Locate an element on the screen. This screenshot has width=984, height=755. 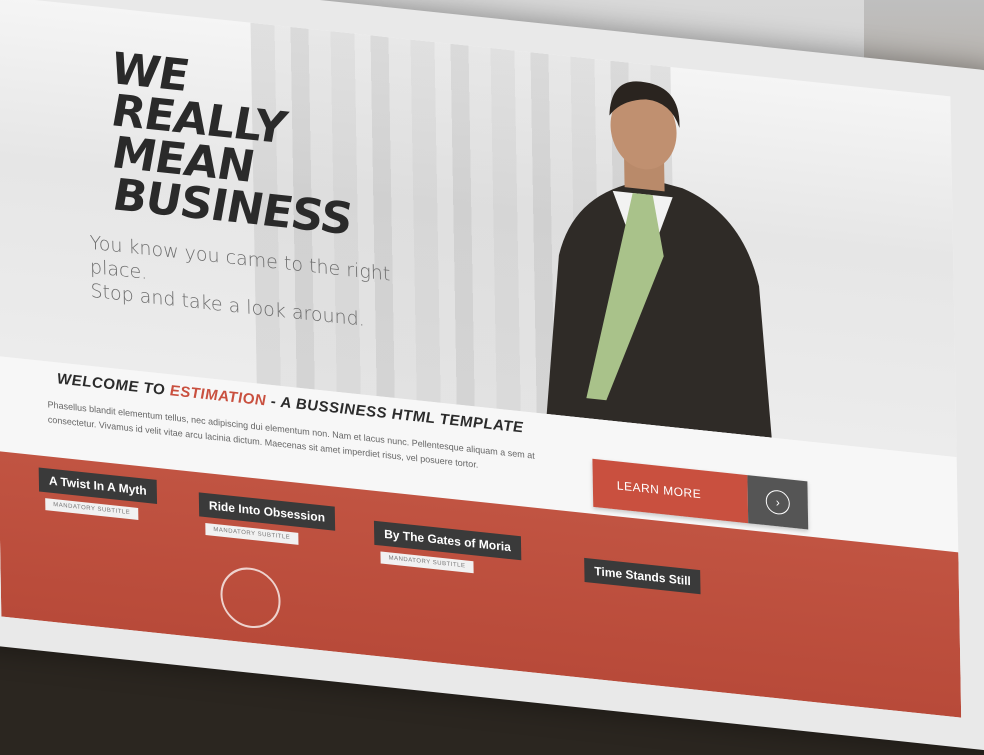
tagline-line: Stop and take a look around. is located at coordinates (227, 305).